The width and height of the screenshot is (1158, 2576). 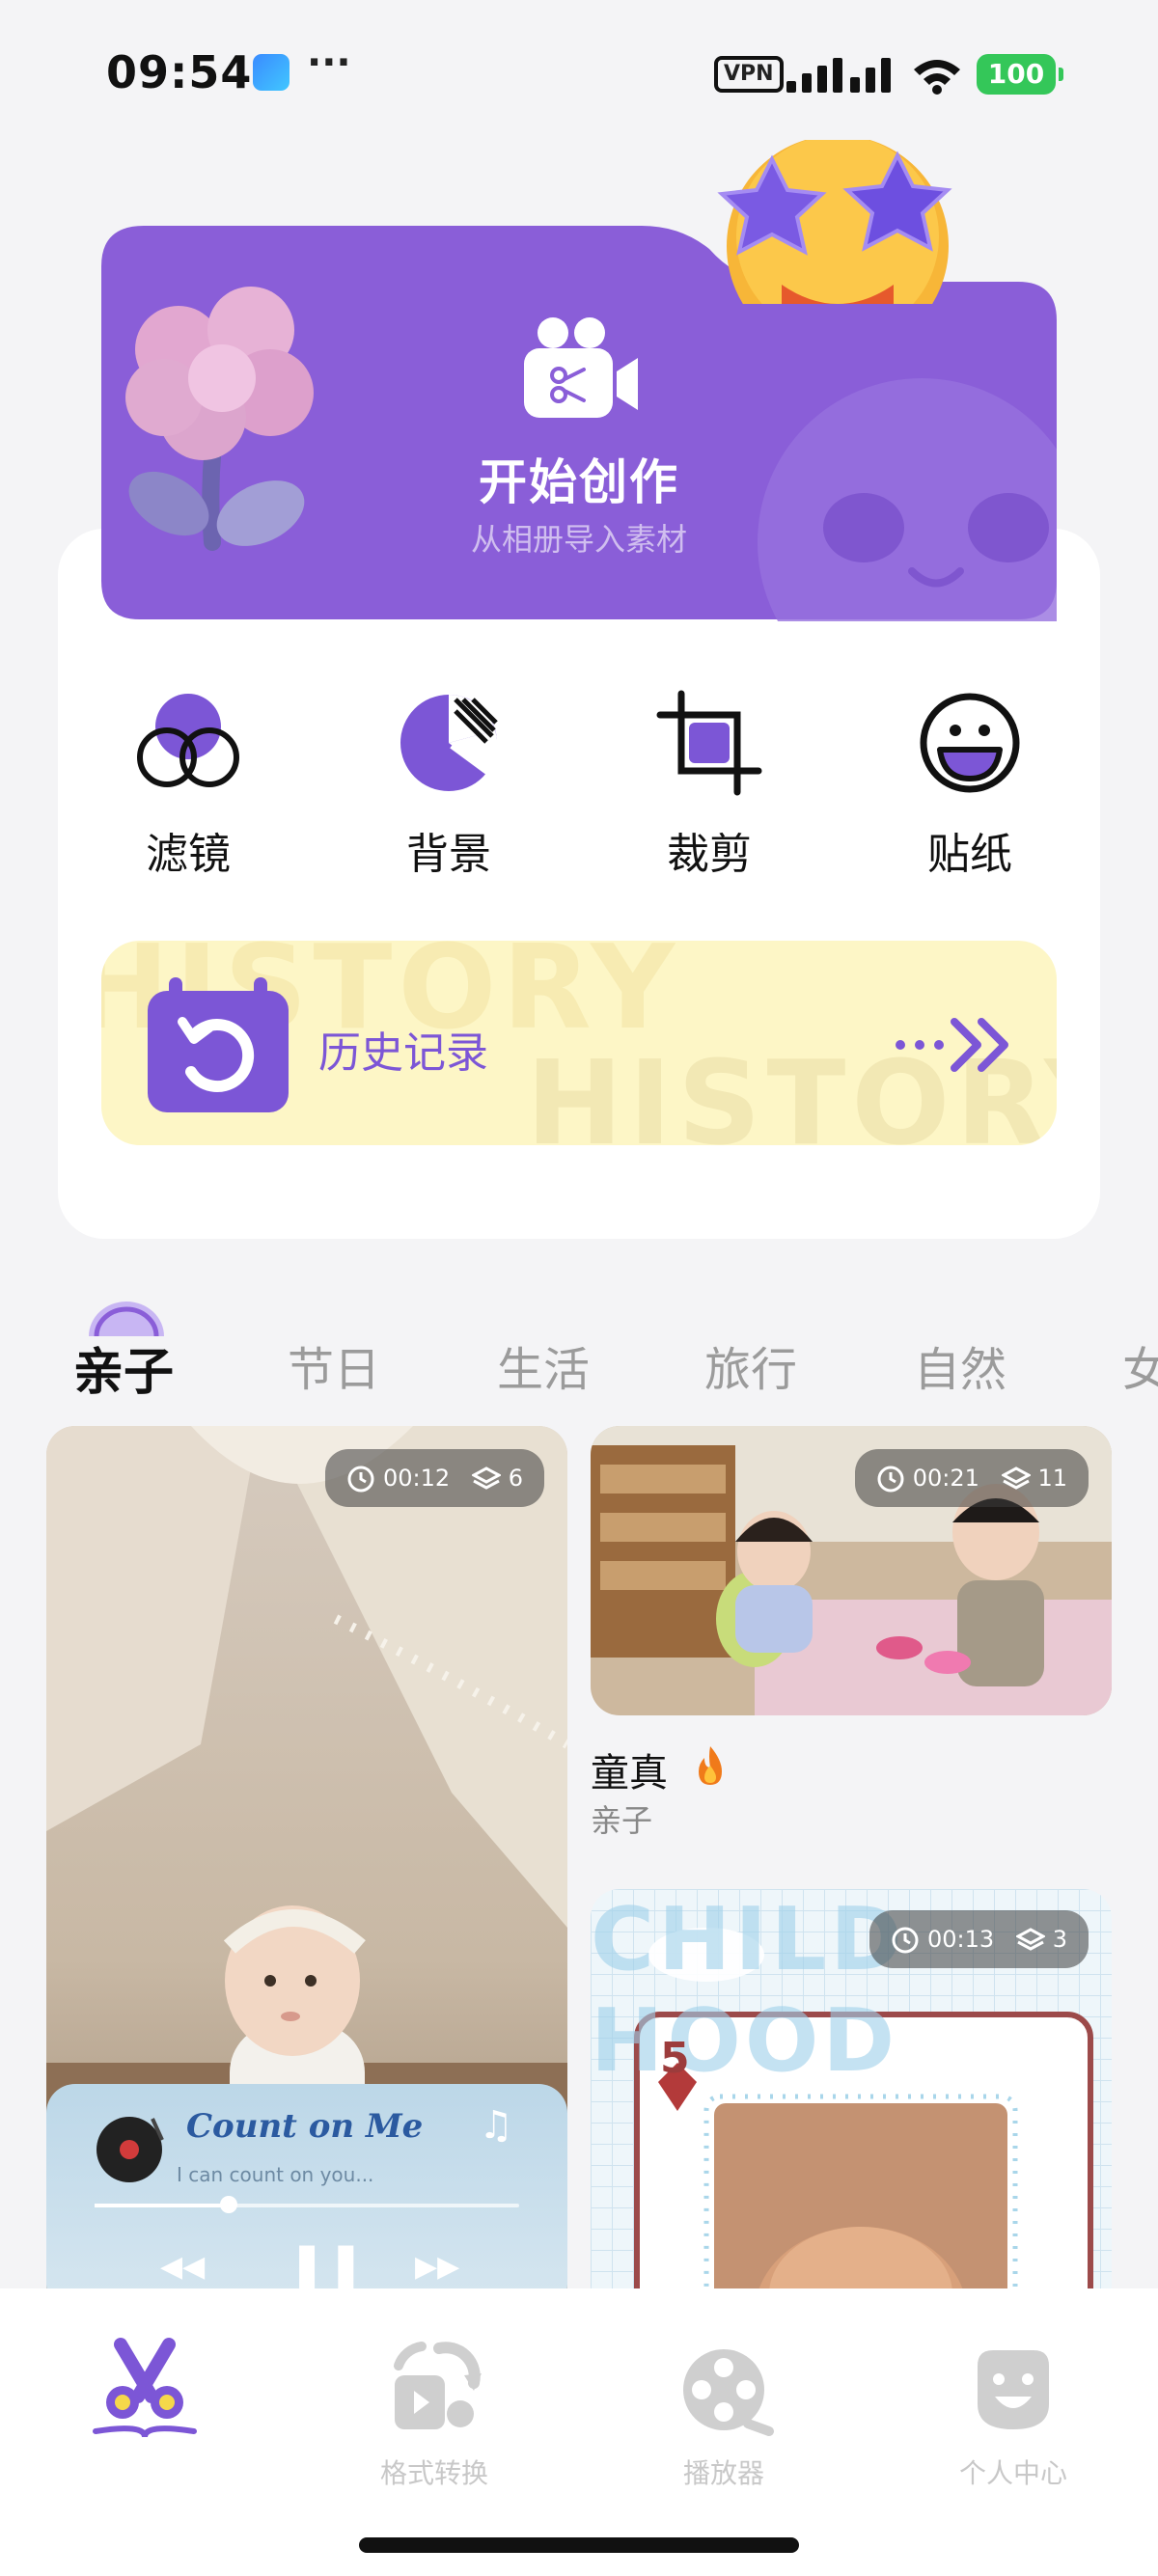 I want to click on duration-value: 00:21, so click(x=945, y=1479).